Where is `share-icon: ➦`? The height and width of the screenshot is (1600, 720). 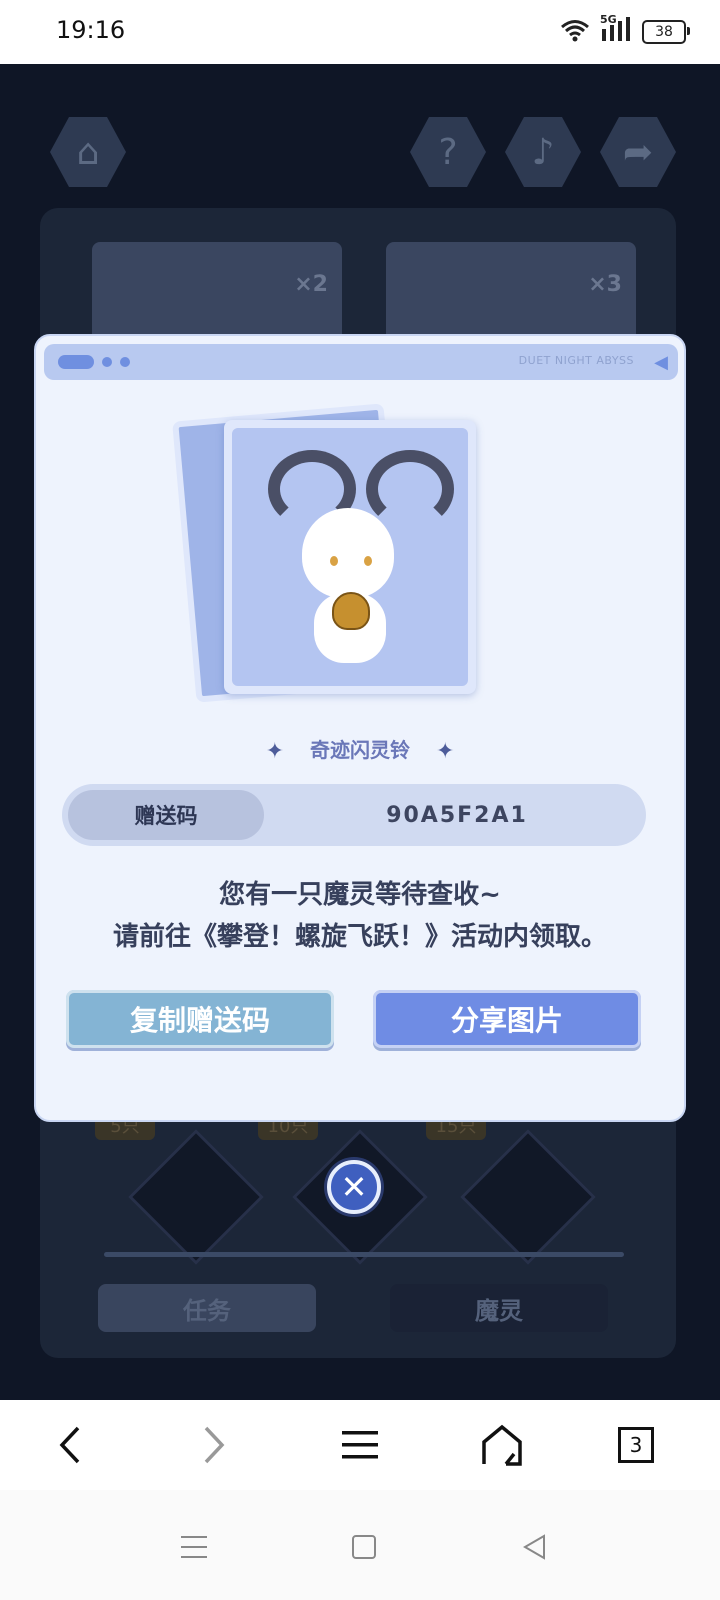
share-icon: ➦ is located at coordinates (638, 152).